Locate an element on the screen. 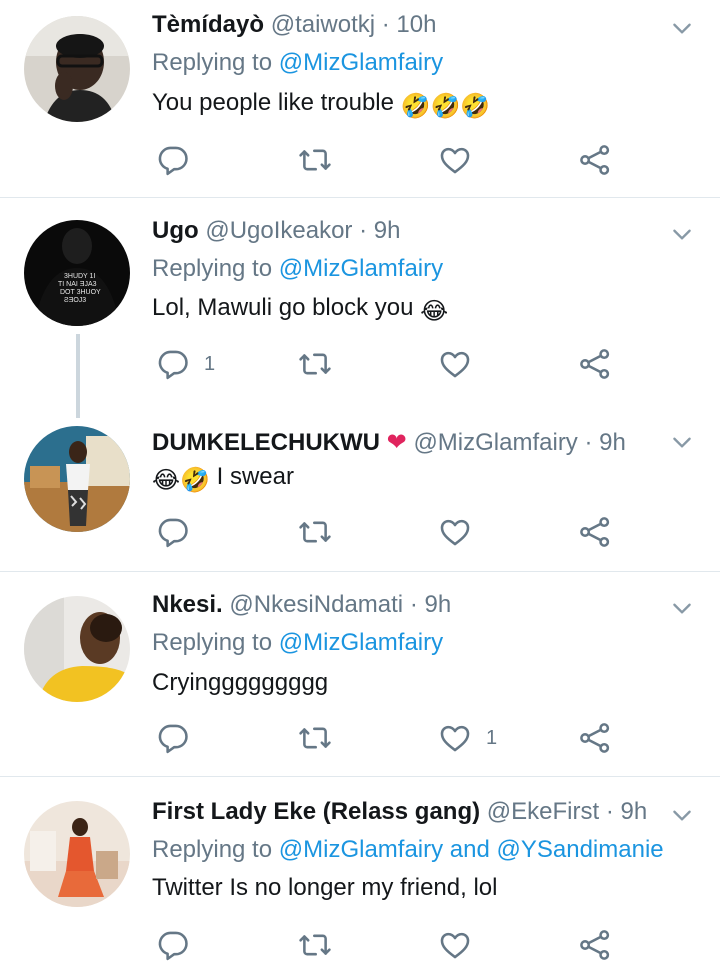  svg-text: TI NAI ƎJA3 is located at coordinates (77, 284).